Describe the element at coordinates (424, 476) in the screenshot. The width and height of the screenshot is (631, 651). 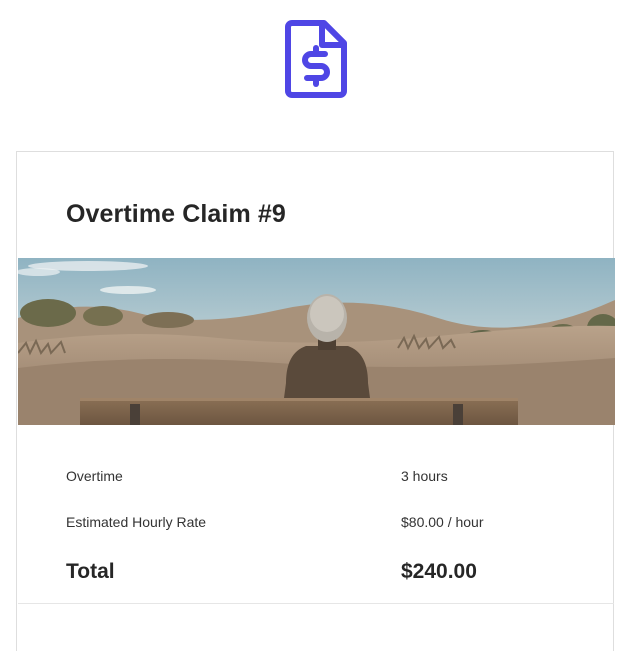
I see `detail-value: 3 hours` at that location.